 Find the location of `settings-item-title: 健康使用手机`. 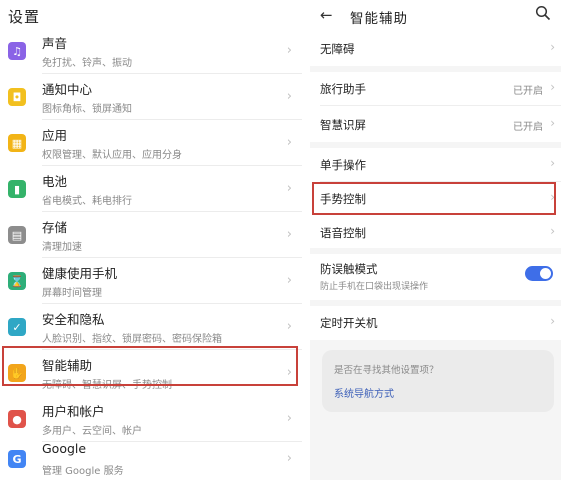

settings-item-title: 健康使用手机 is located at coordinates (80, 273).